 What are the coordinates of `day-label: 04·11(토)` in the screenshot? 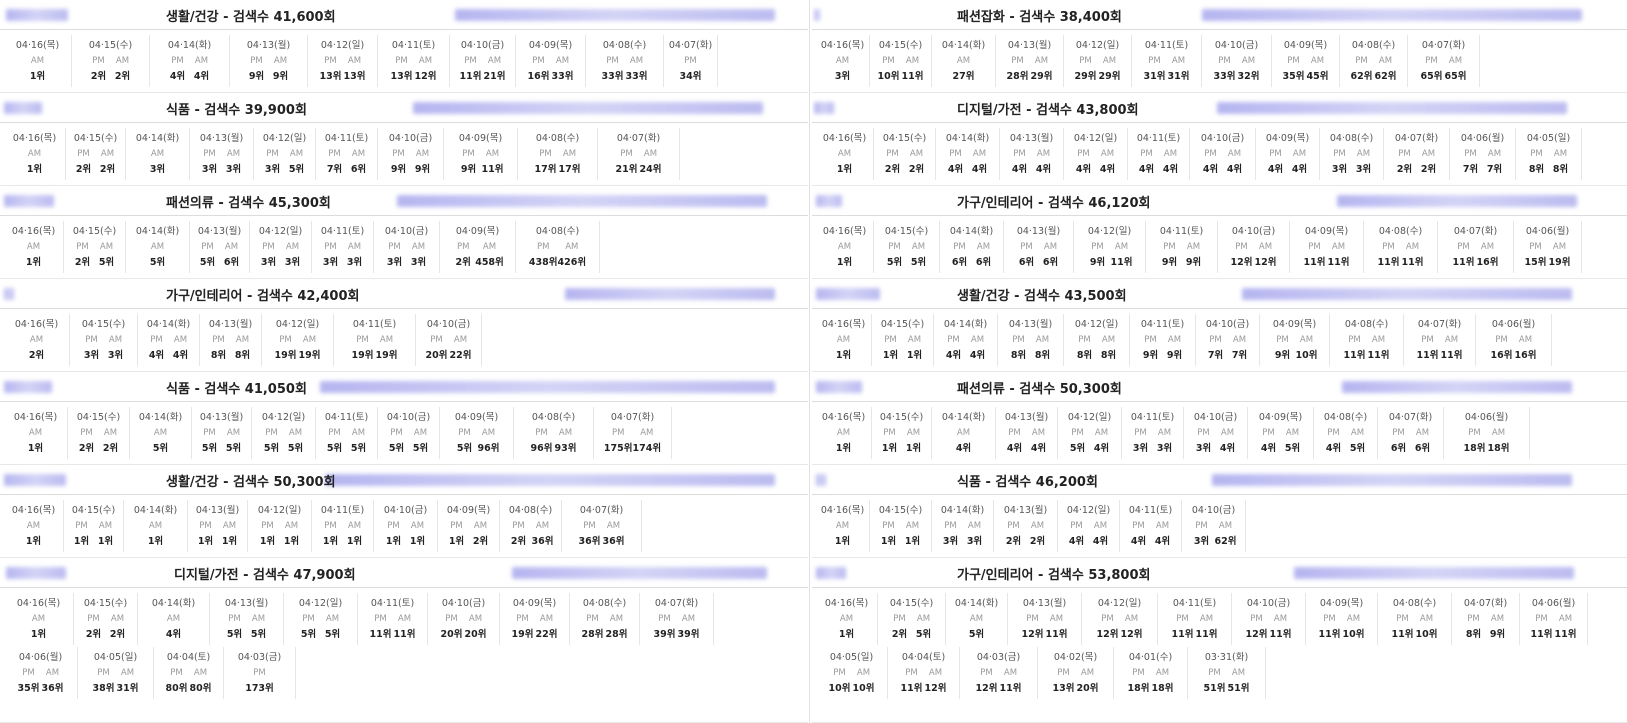 It's located at (1194, 603).